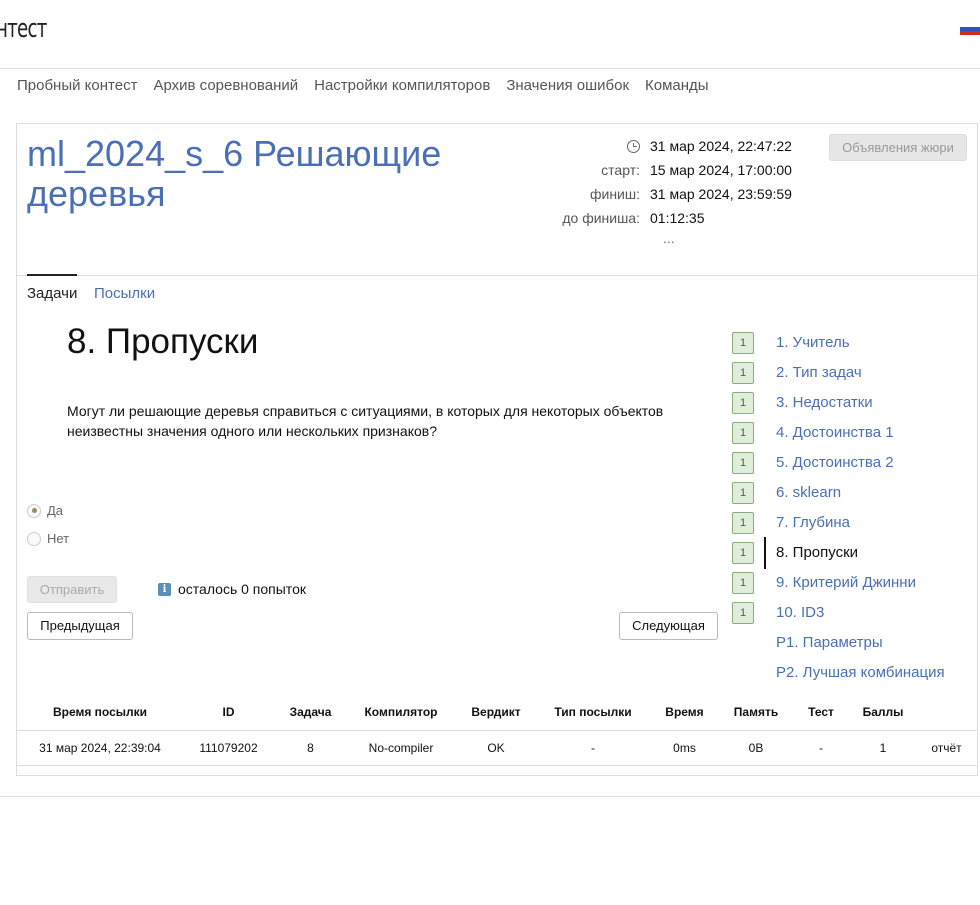  Describe the element at coordinates (765, 553) in the screenshot. I see `current-problem-indicator` at that location.